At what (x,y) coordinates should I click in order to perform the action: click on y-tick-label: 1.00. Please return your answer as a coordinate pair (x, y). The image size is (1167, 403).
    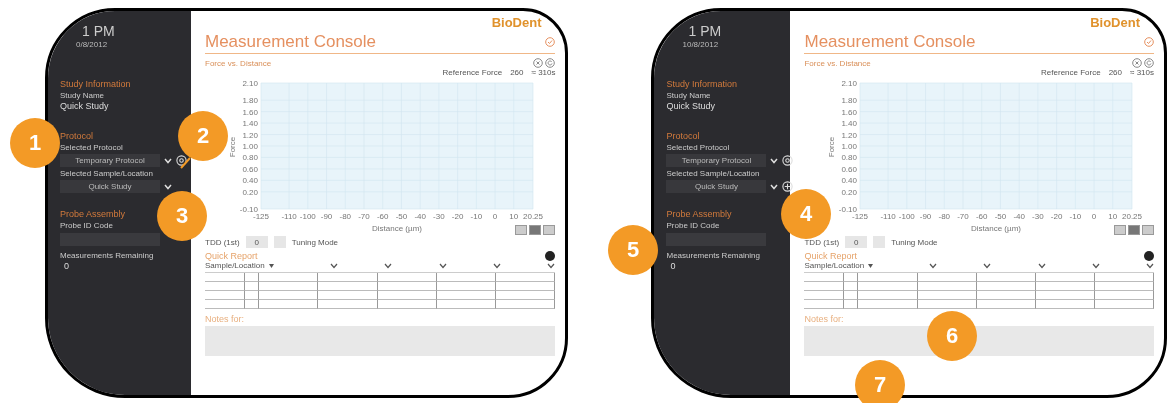
    Looking at the image, I should click on (849, 146).